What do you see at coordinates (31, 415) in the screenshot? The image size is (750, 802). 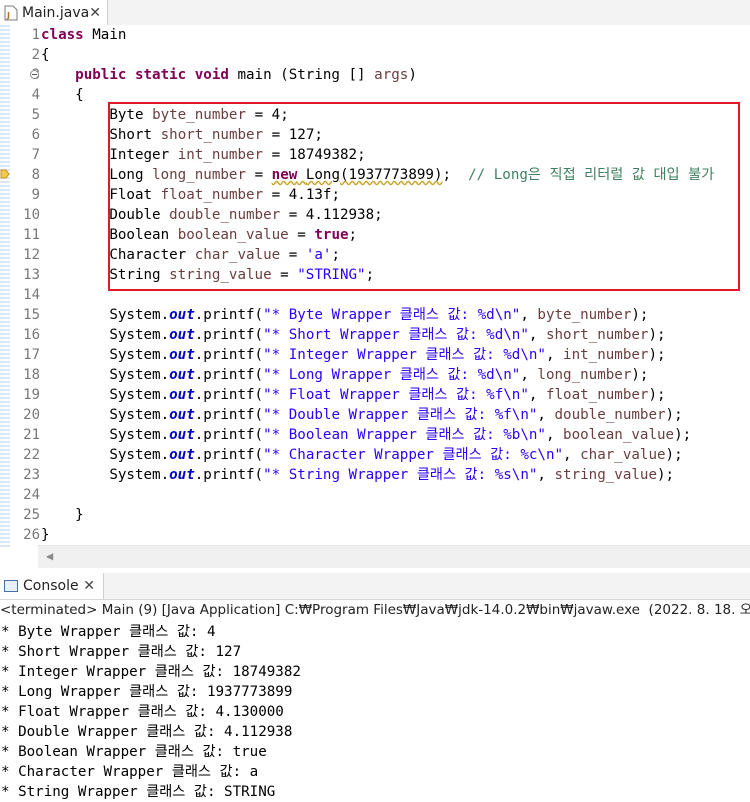 I see `line-number: 20` at bounding box center [31, 415].